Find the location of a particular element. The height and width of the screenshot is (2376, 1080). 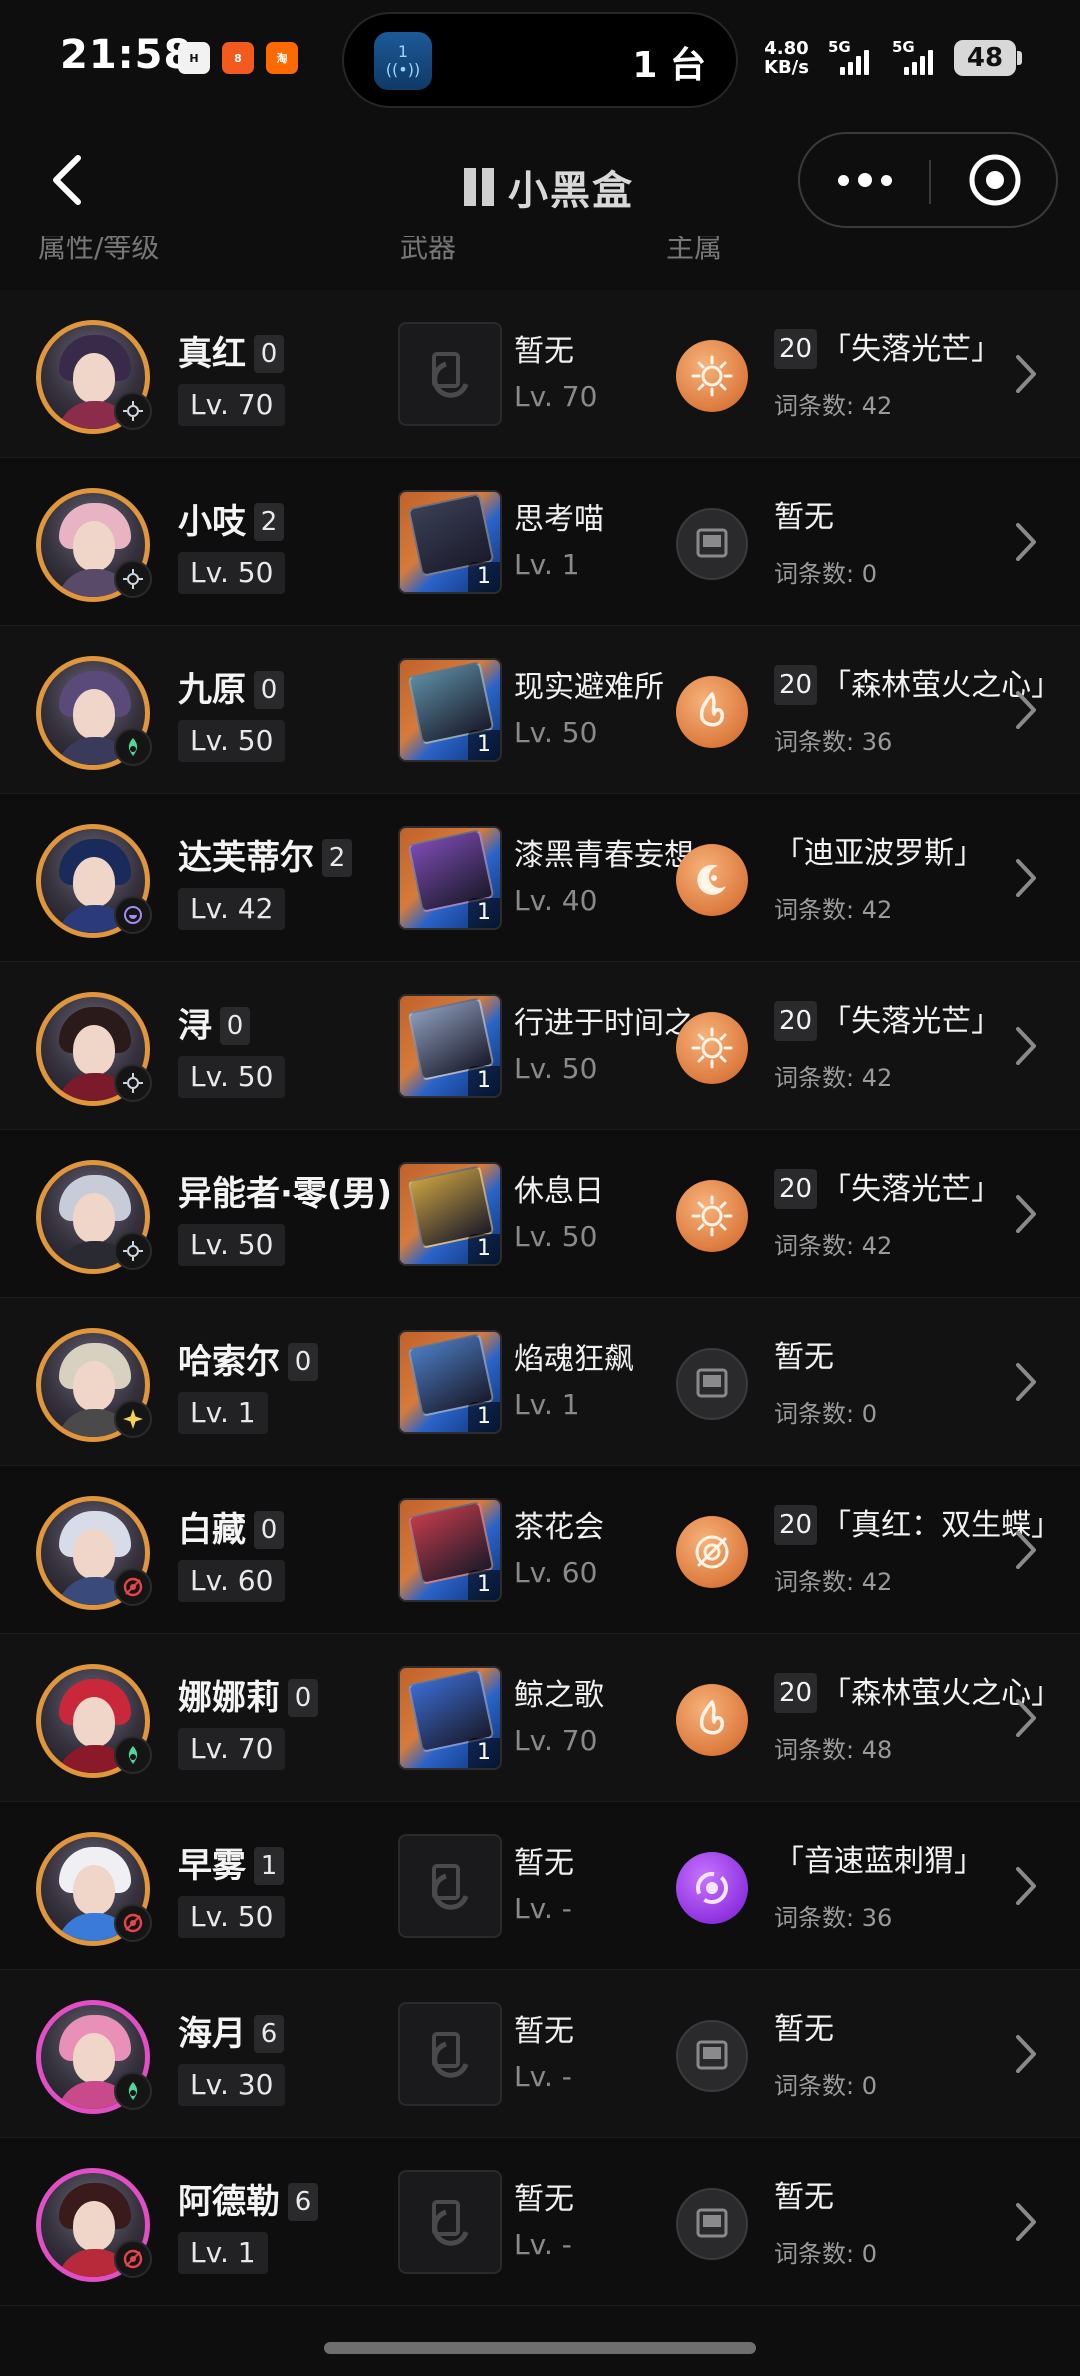

character-name-text: 九原 is located at coordinates (212, 690).